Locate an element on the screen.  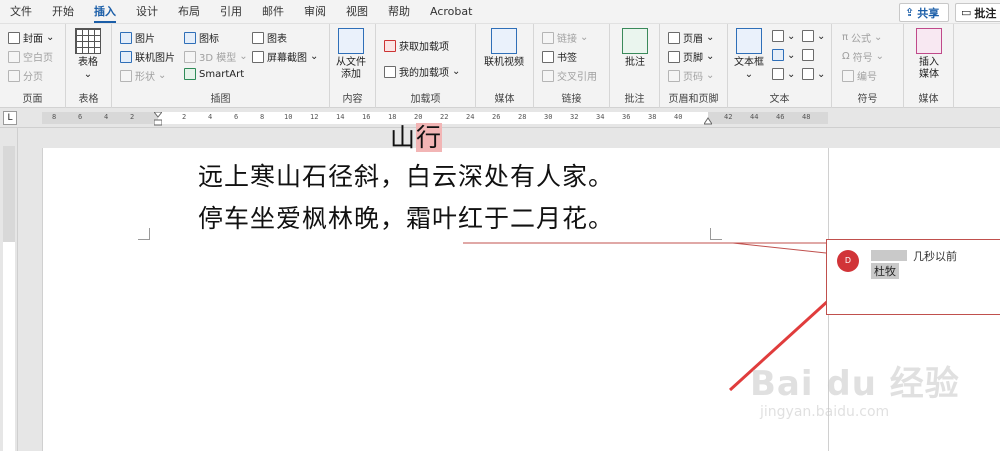
tab-selector: L is located at coordinates (10, 118).